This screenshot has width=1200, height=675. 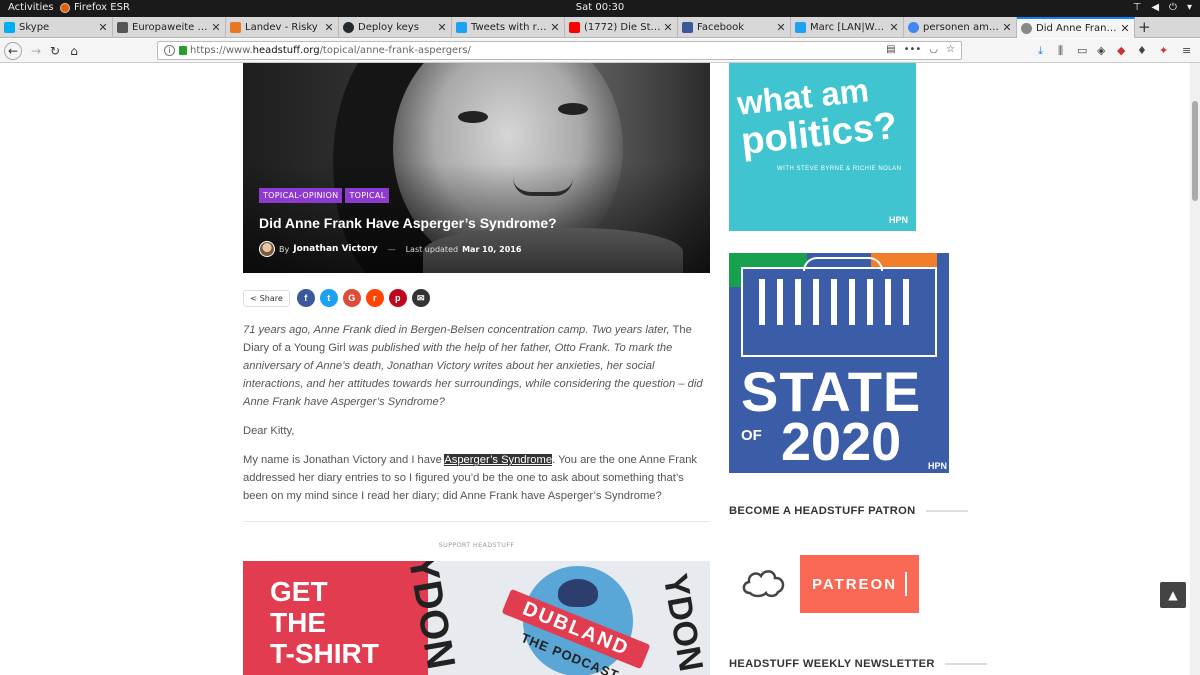 What do you see at coordinates (305, 298) in the screenshot?
I see `facebook-share-icon: f` at bounding box center [305, 298].